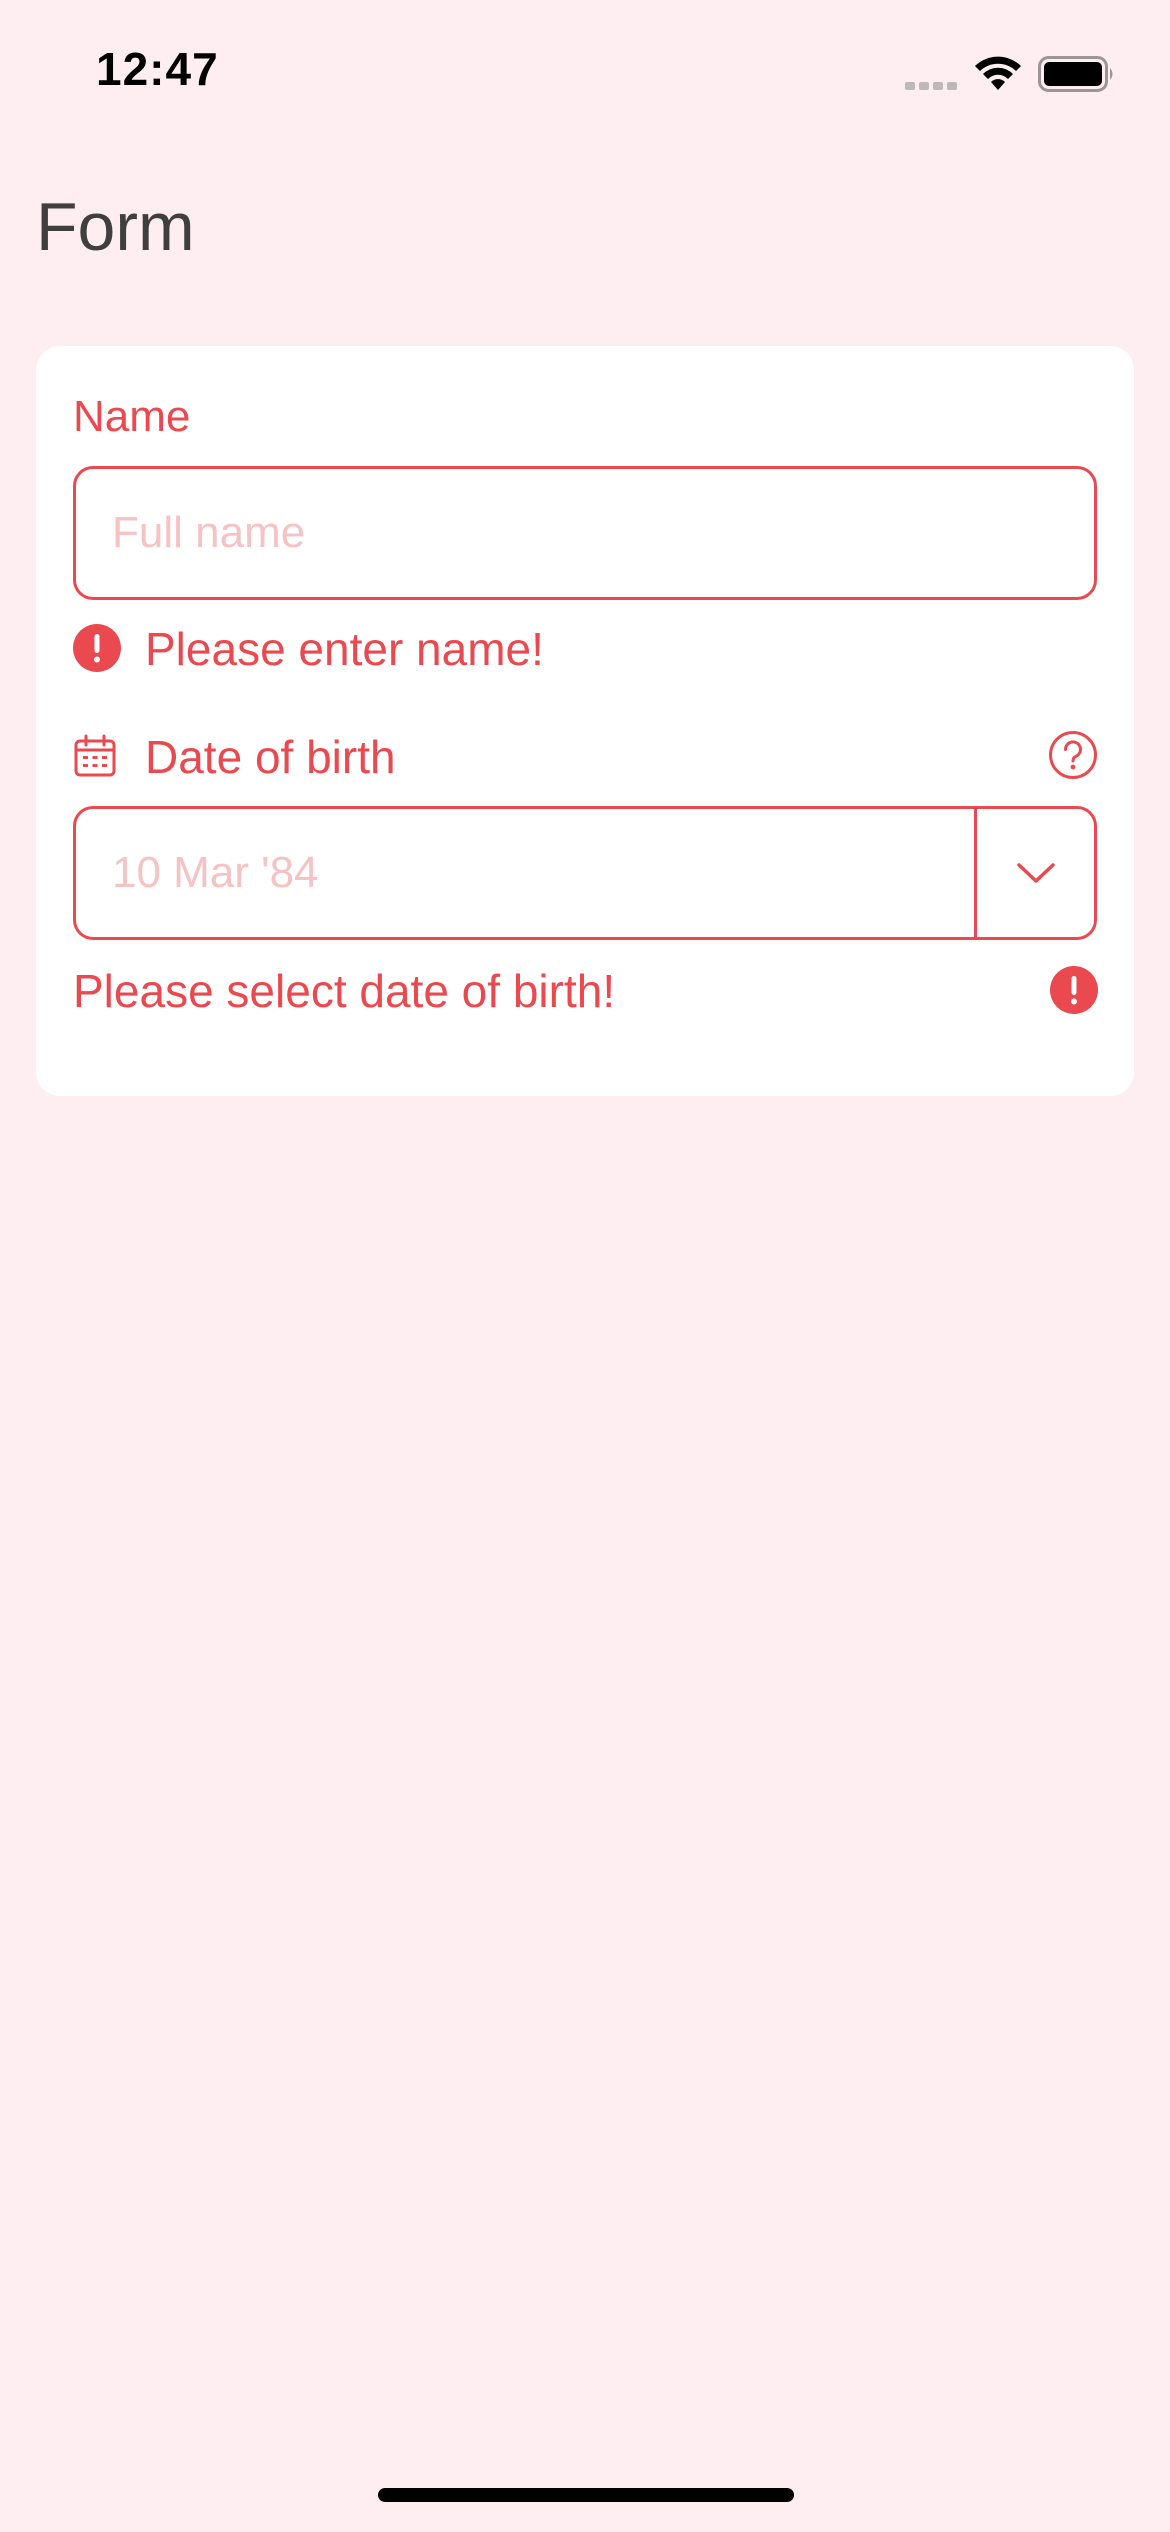  Describe the element at coordinates (931, 86) in the screenshot. I see `cellular-signal-icon` at that location.